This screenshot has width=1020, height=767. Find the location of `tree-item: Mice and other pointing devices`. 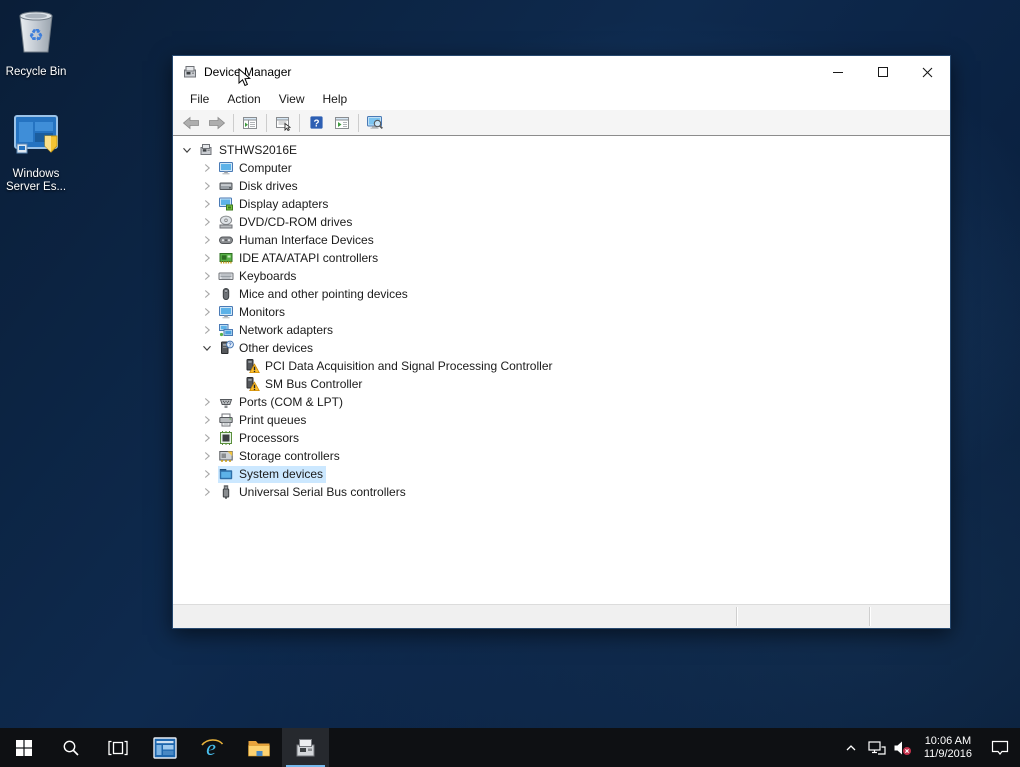

tree-item: Mice and other pointing devices is located at coordinates (561, 294).